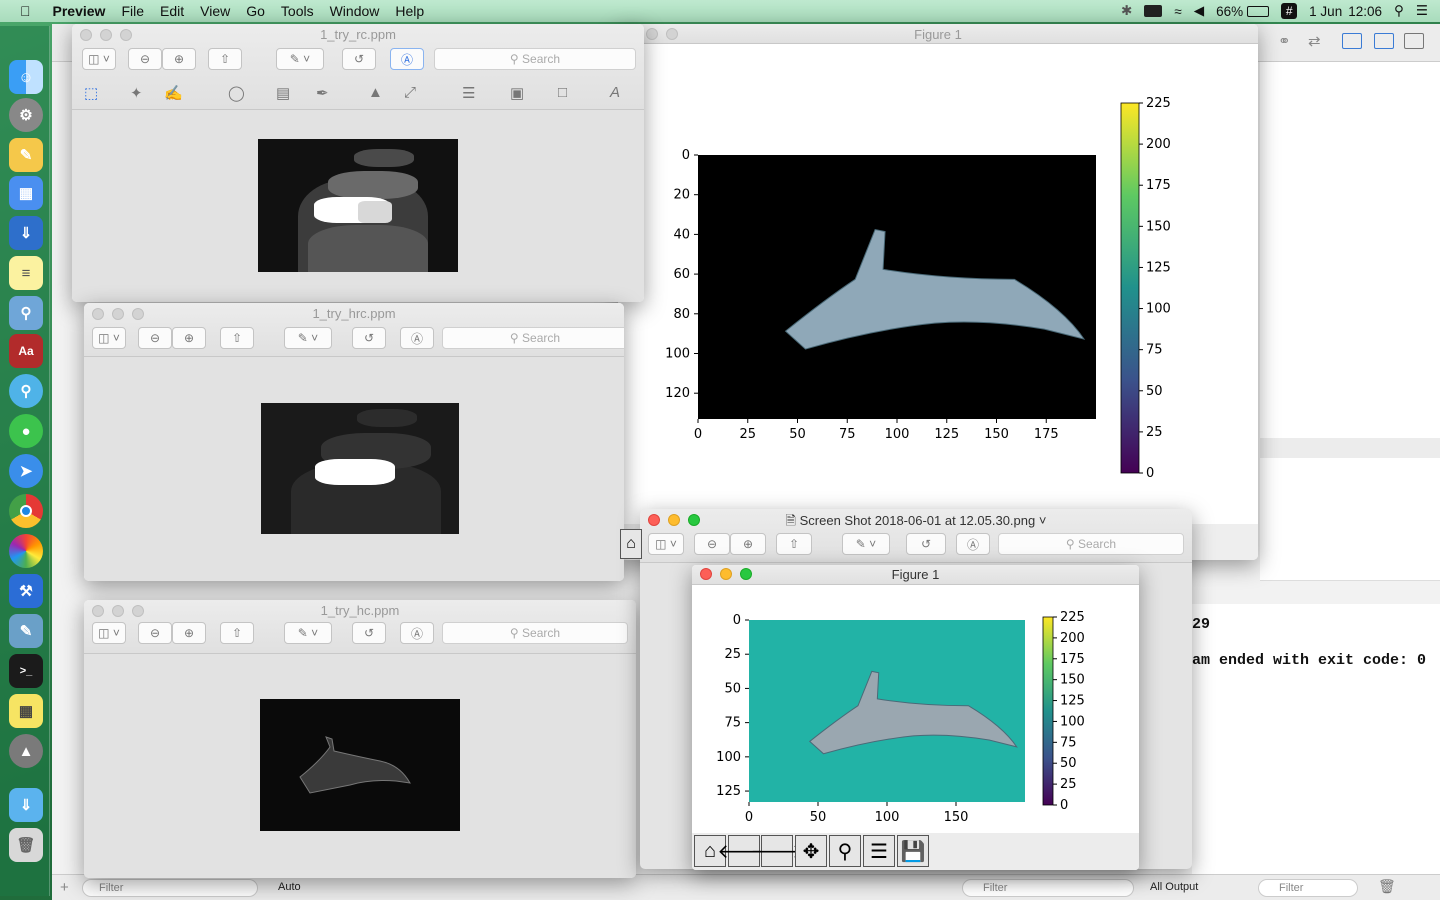 This screenshot has height=900, width=1440. What do you see at coordinates (26, 511) in the screenshot?
I see `chrome-icon` at bounding box center [26, 511].